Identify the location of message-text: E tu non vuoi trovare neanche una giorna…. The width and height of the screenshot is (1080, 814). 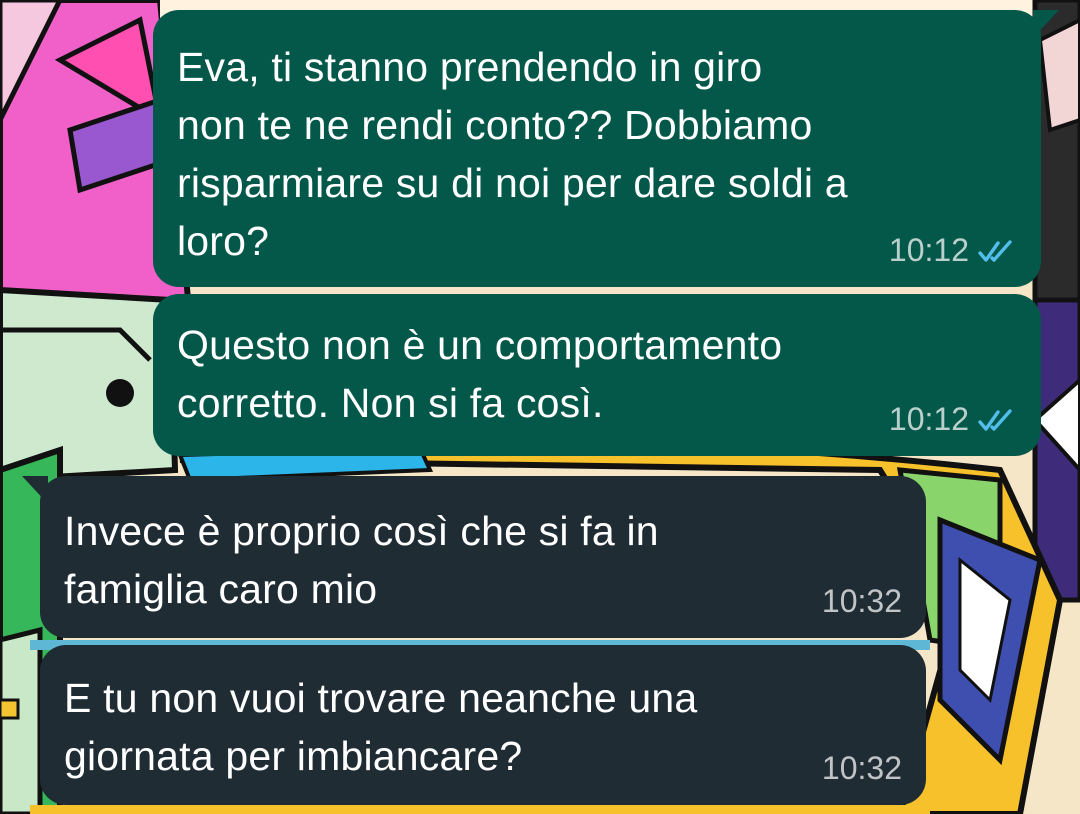
(381, 727).